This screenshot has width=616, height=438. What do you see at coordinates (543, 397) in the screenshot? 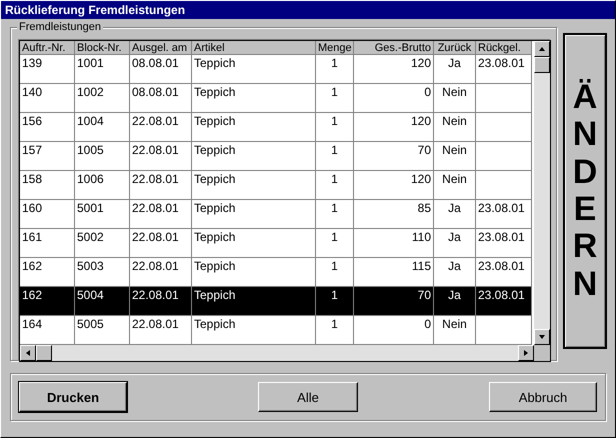
I see `dialog-button: Abbruch` at bounding box center [543, 397].